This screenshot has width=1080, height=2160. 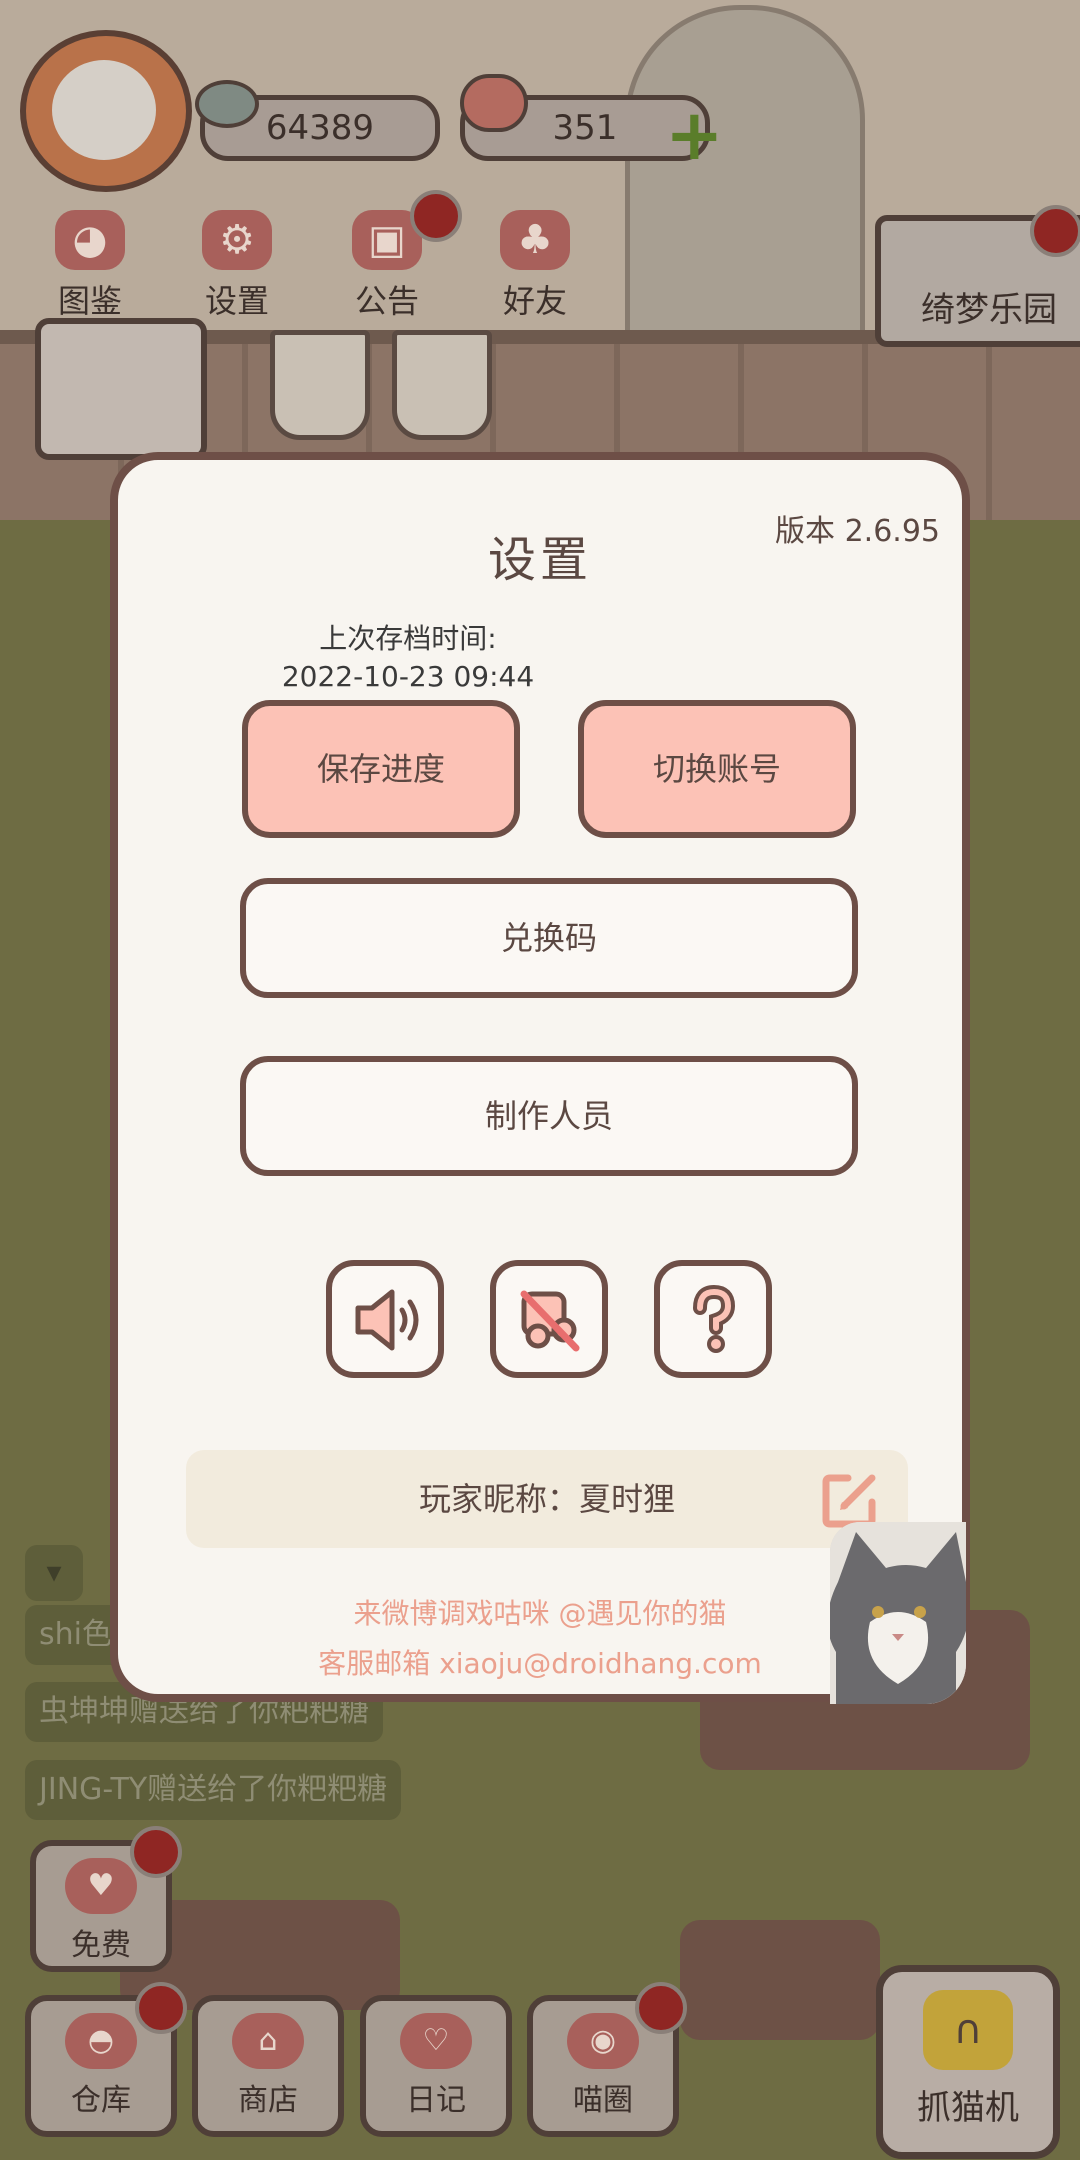 I want to click on diary-button: ♡ 日记, so click(x=436, y=2066).